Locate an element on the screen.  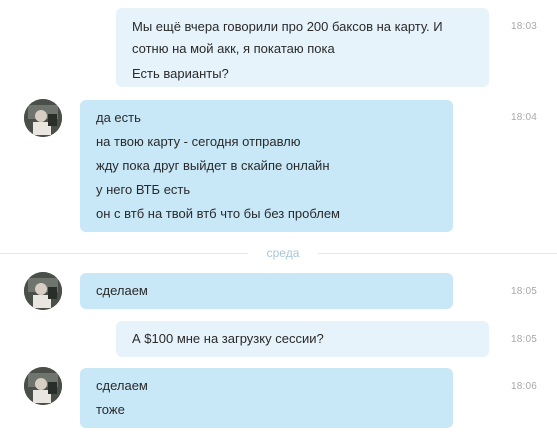
message-timestamp: 18:04 is located at coordinates (523, 117).